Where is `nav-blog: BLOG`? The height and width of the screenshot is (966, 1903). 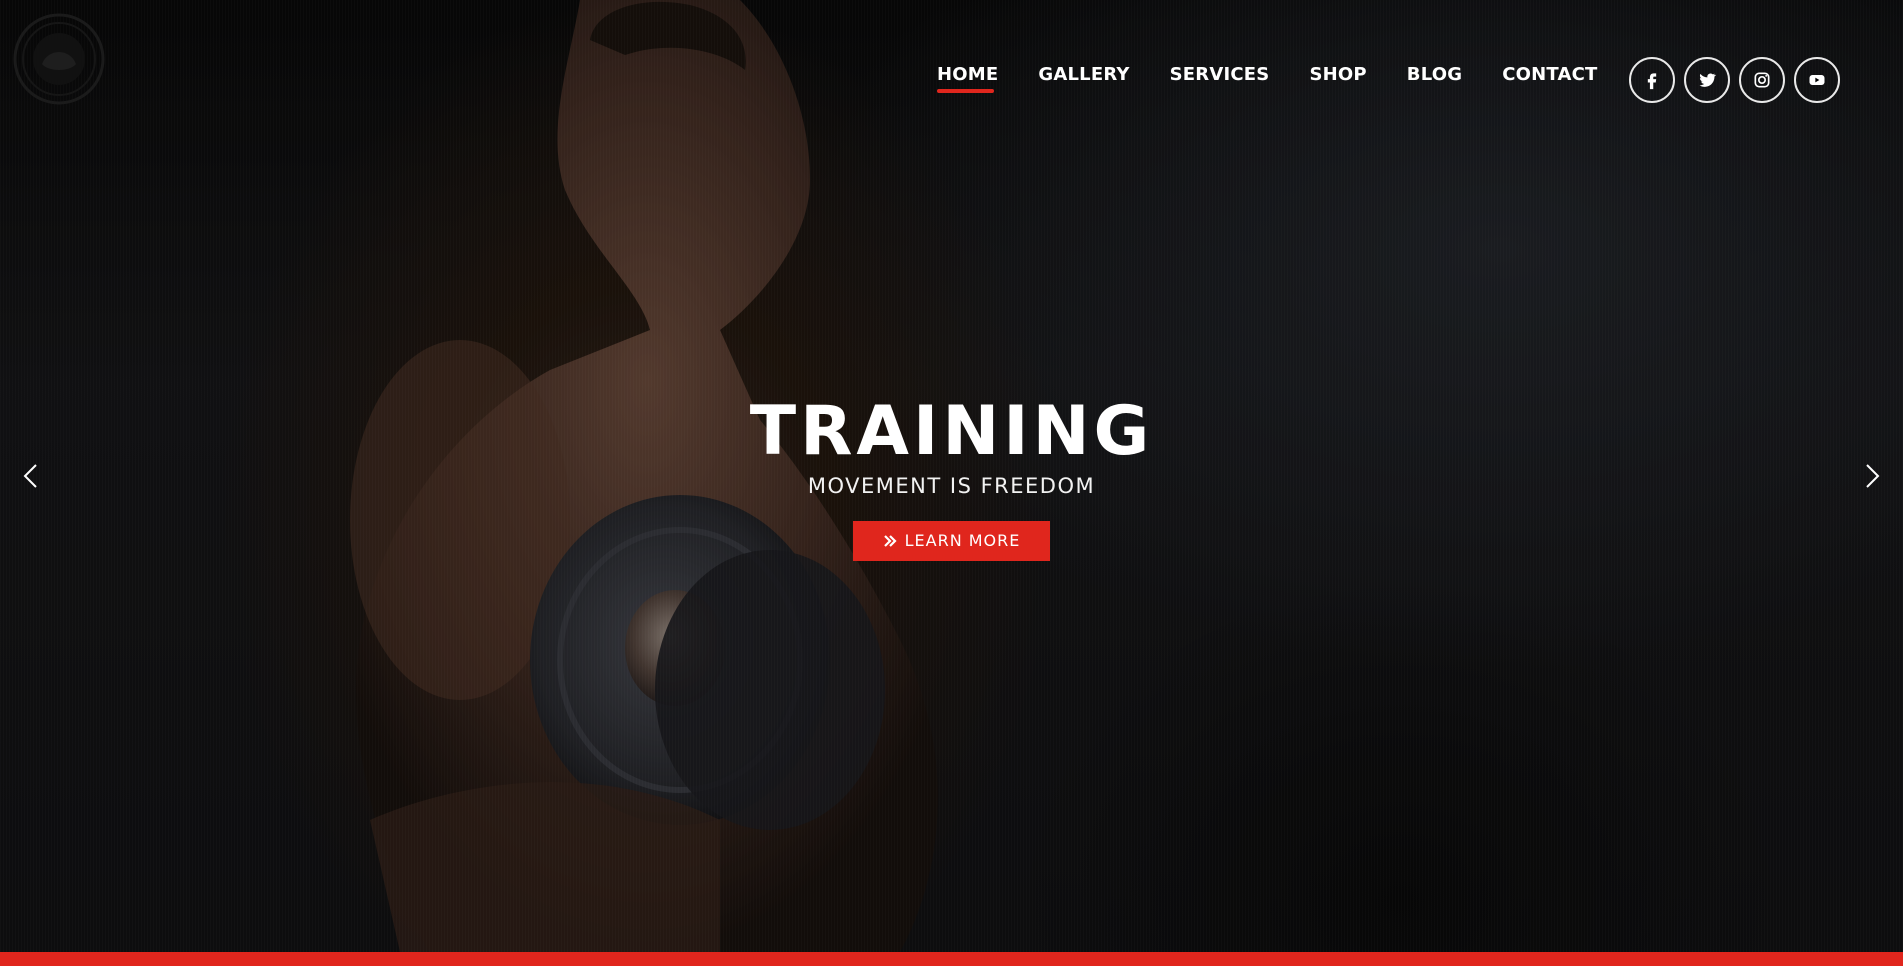 nav-blog: BLOG is located at coordinates (1434, 74).